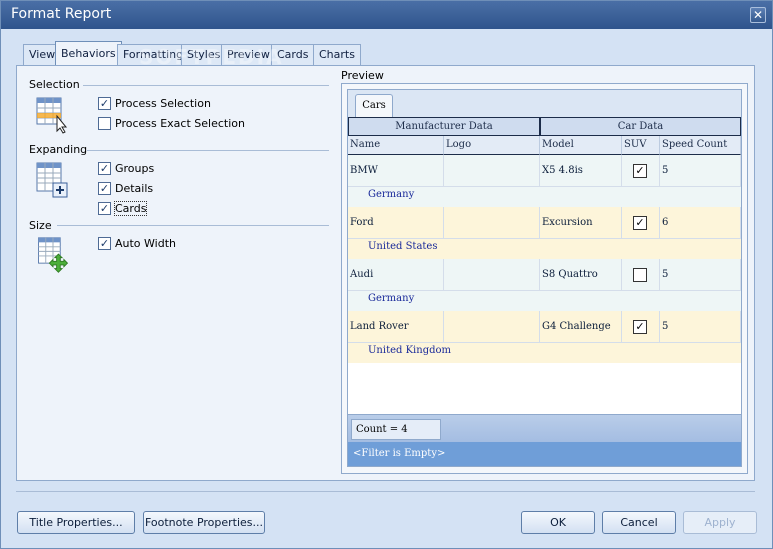  I want to click on band-manufacturer-data: Manufacturer Data, so click(444, 126).